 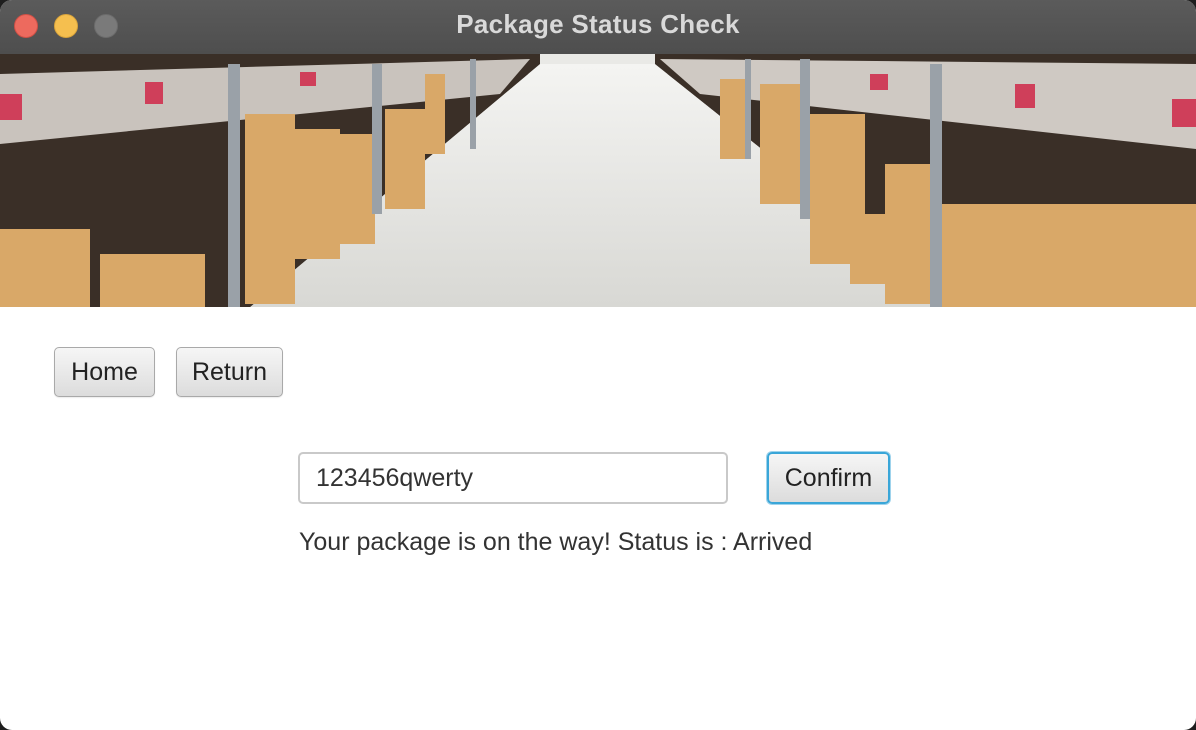 What do you see at coordinates (513, 478) in the screenshot?
I see `tracking-number-input` at bounding box center [513, 478].